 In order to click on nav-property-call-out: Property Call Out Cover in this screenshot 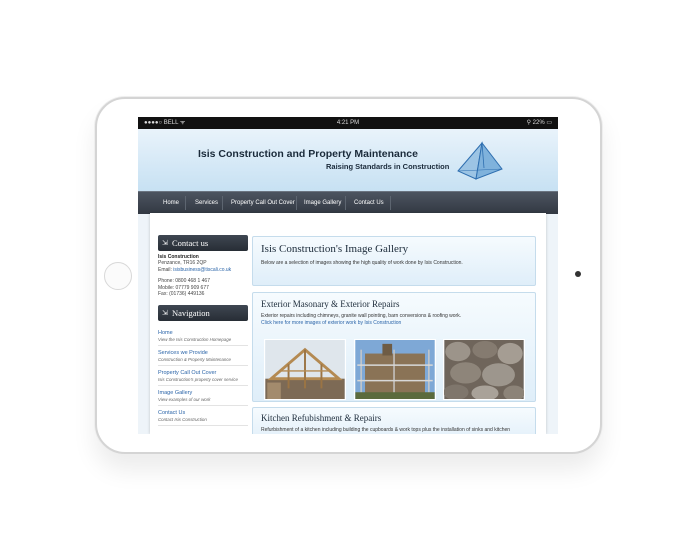, I will do `click(263, 203)`.